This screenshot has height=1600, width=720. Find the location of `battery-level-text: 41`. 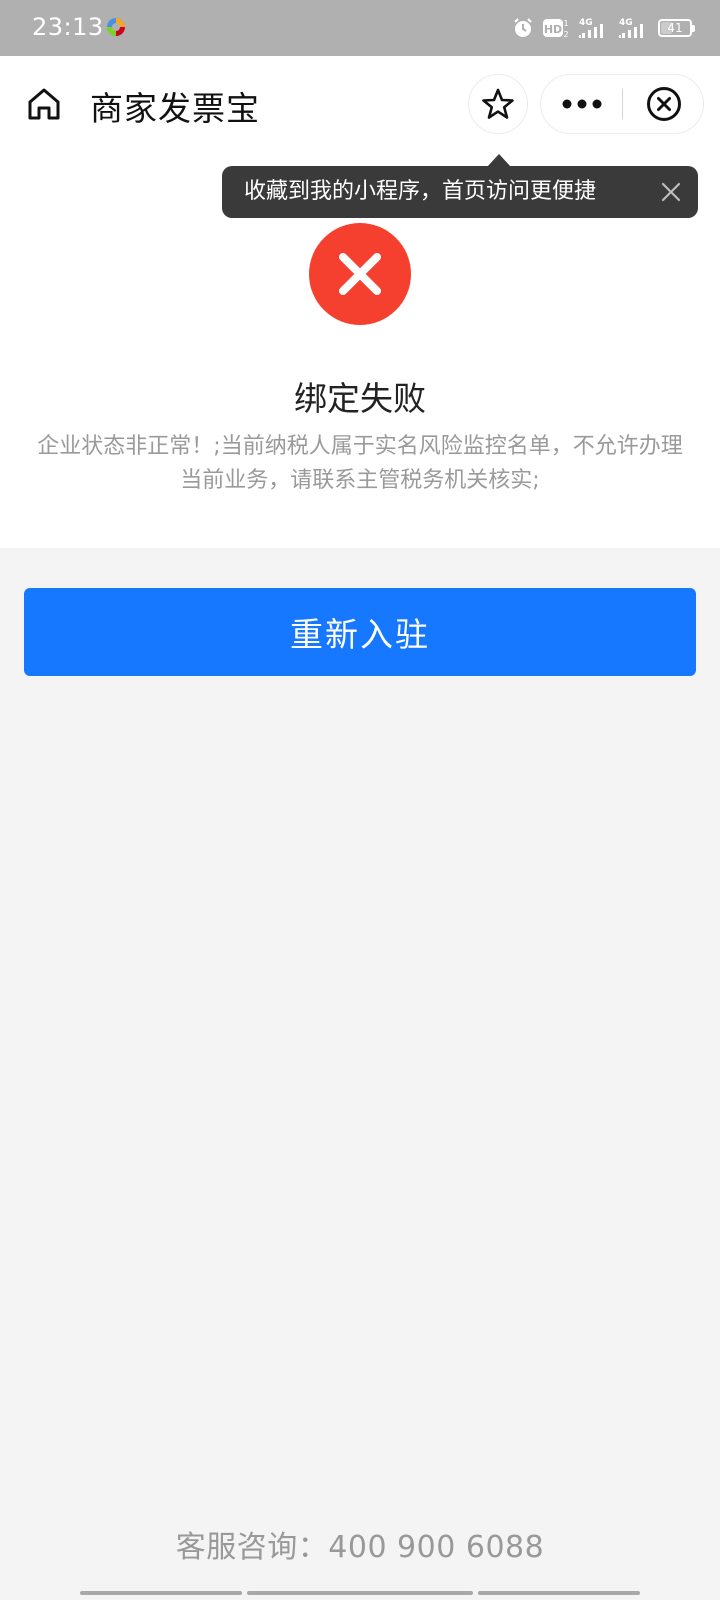

battery-level-text: 41 is located at coordinates (675, 28).